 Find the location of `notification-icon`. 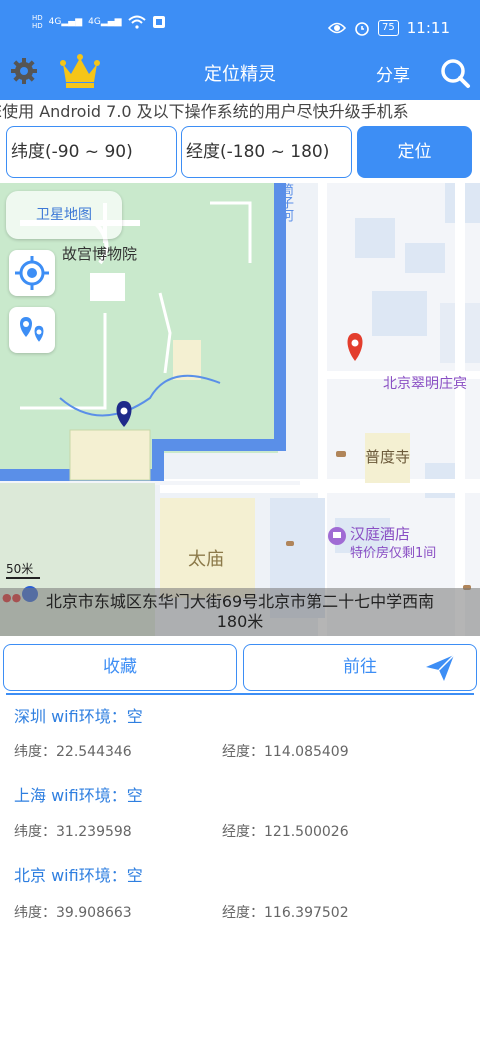

notification-icon is located at coordinates (158, 22).